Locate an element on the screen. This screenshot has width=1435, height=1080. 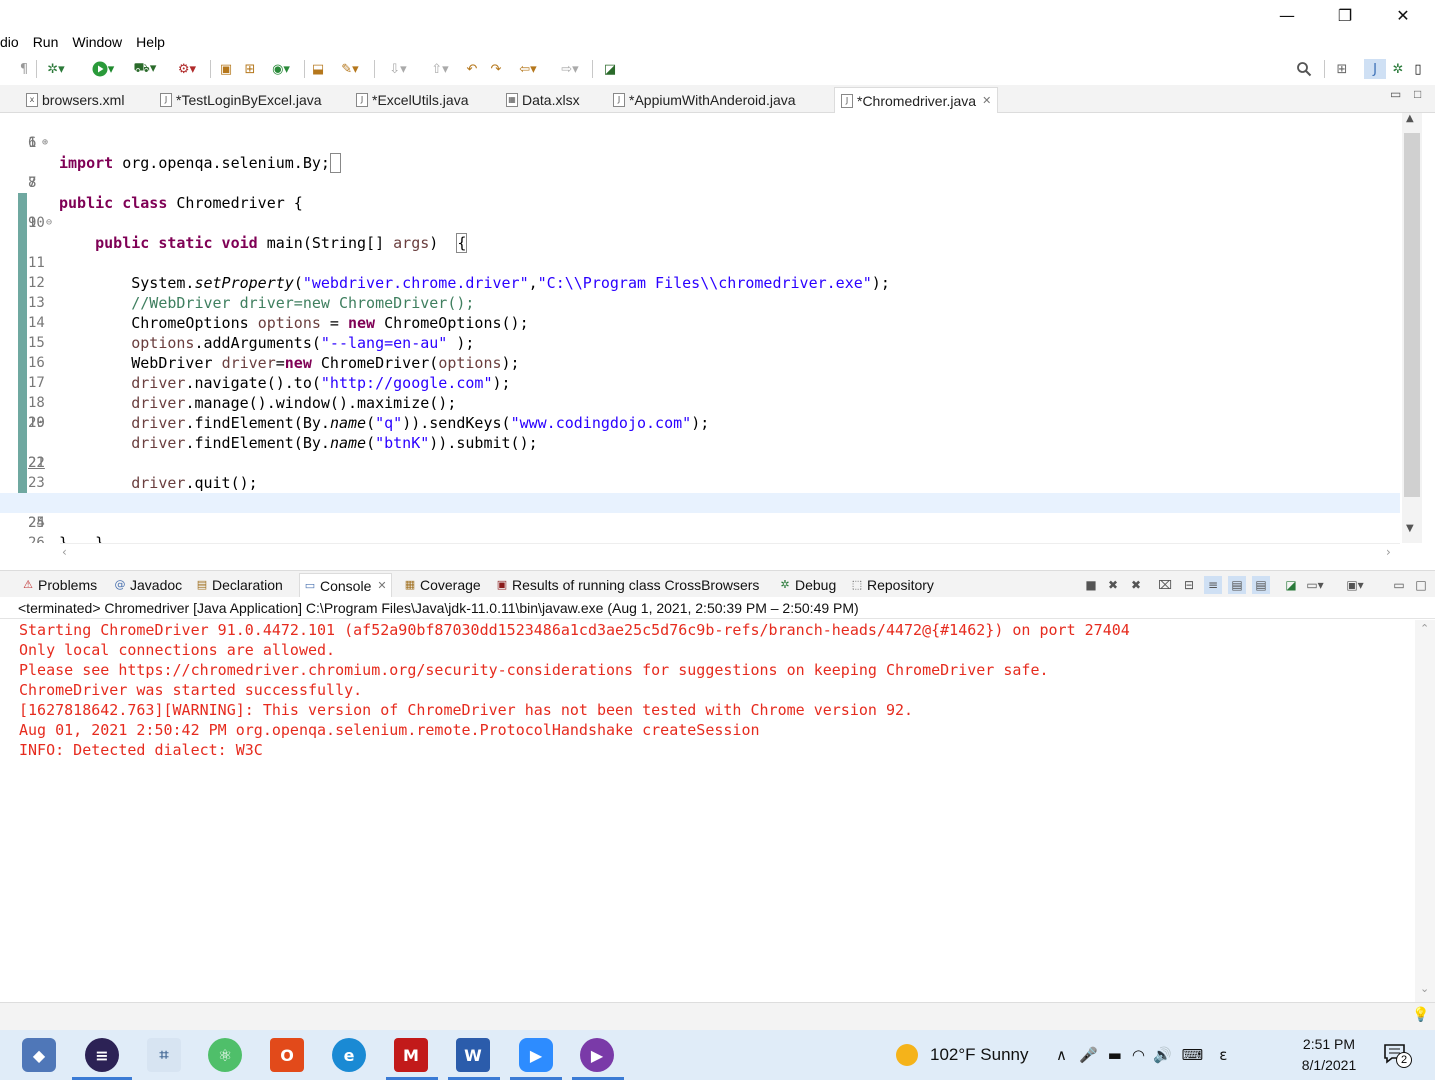
previous-annotation-icon: ⇧▾ is located at coordinates (440, 69).